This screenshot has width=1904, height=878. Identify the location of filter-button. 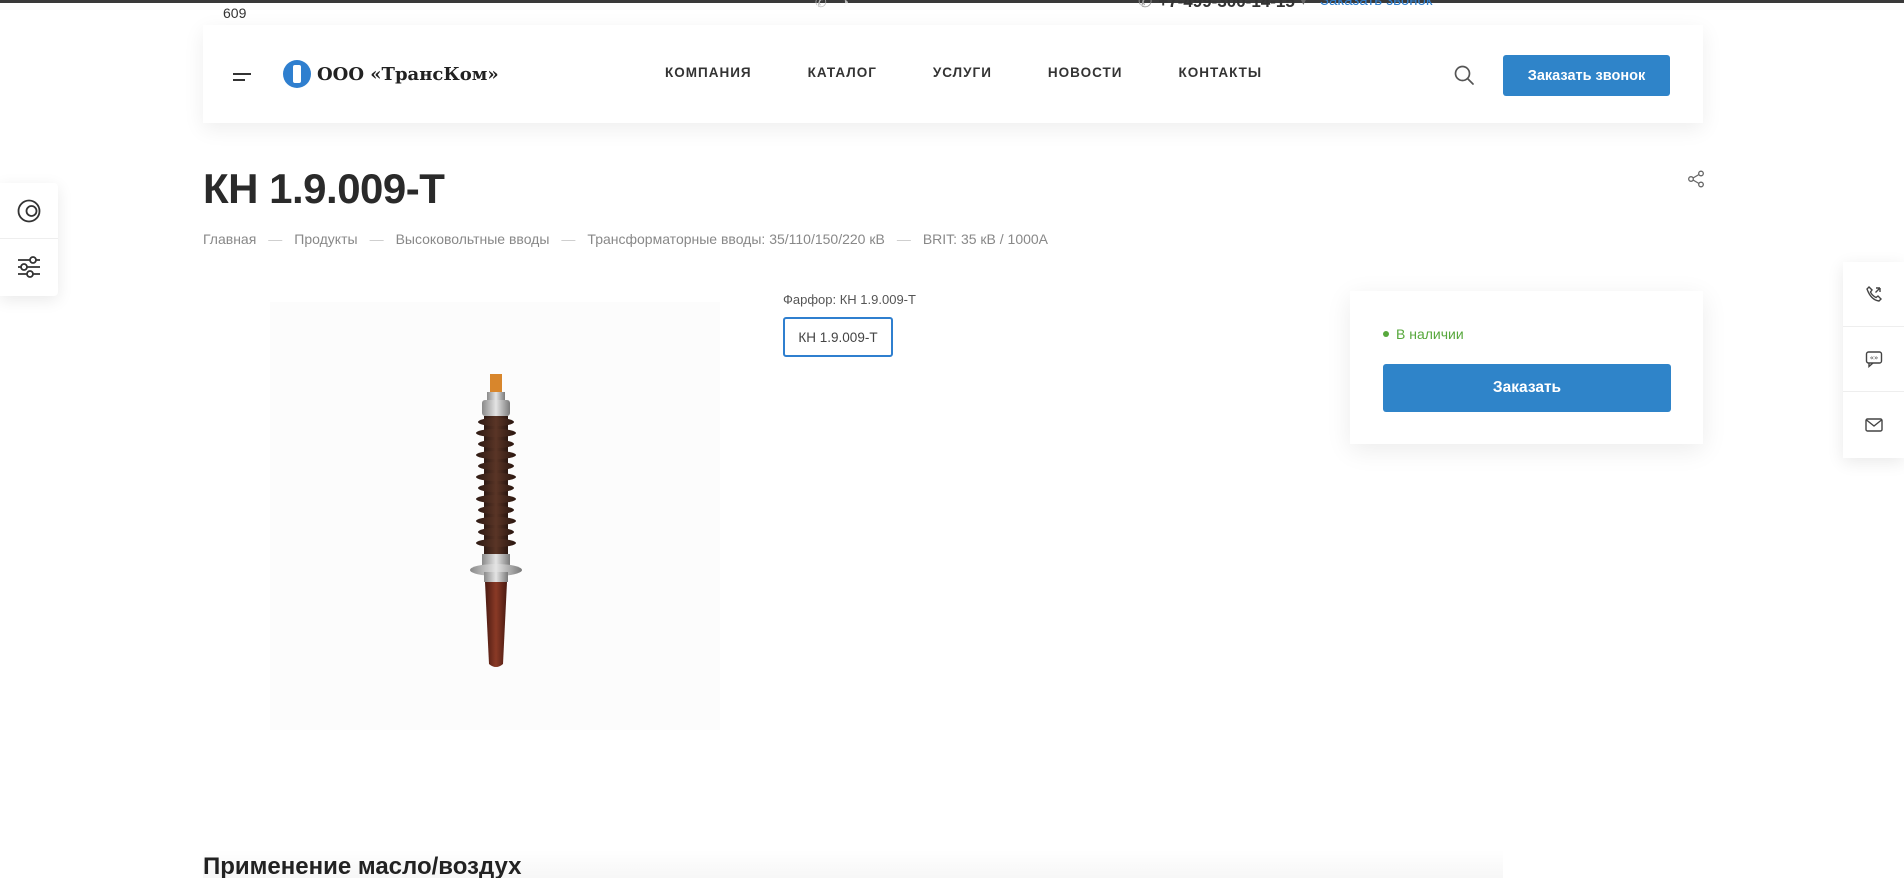
(29, 267).